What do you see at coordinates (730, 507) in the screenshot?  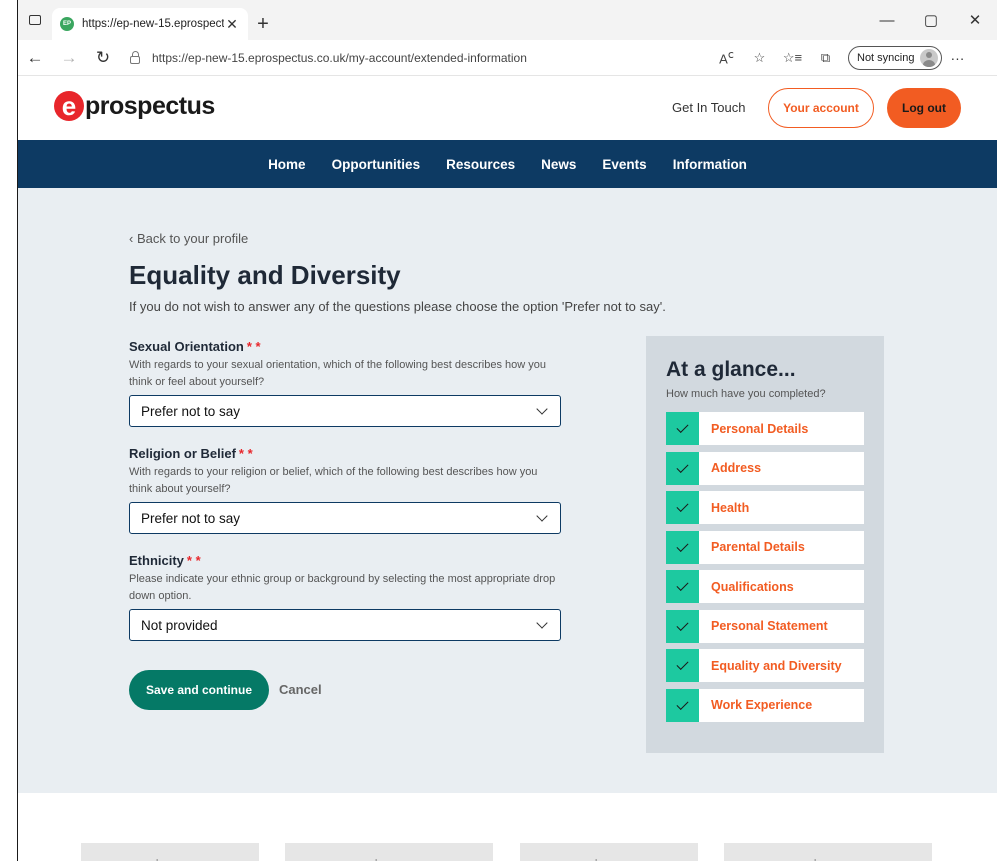 I see `glance-item-label: Health` at bounding box center [730, 507].